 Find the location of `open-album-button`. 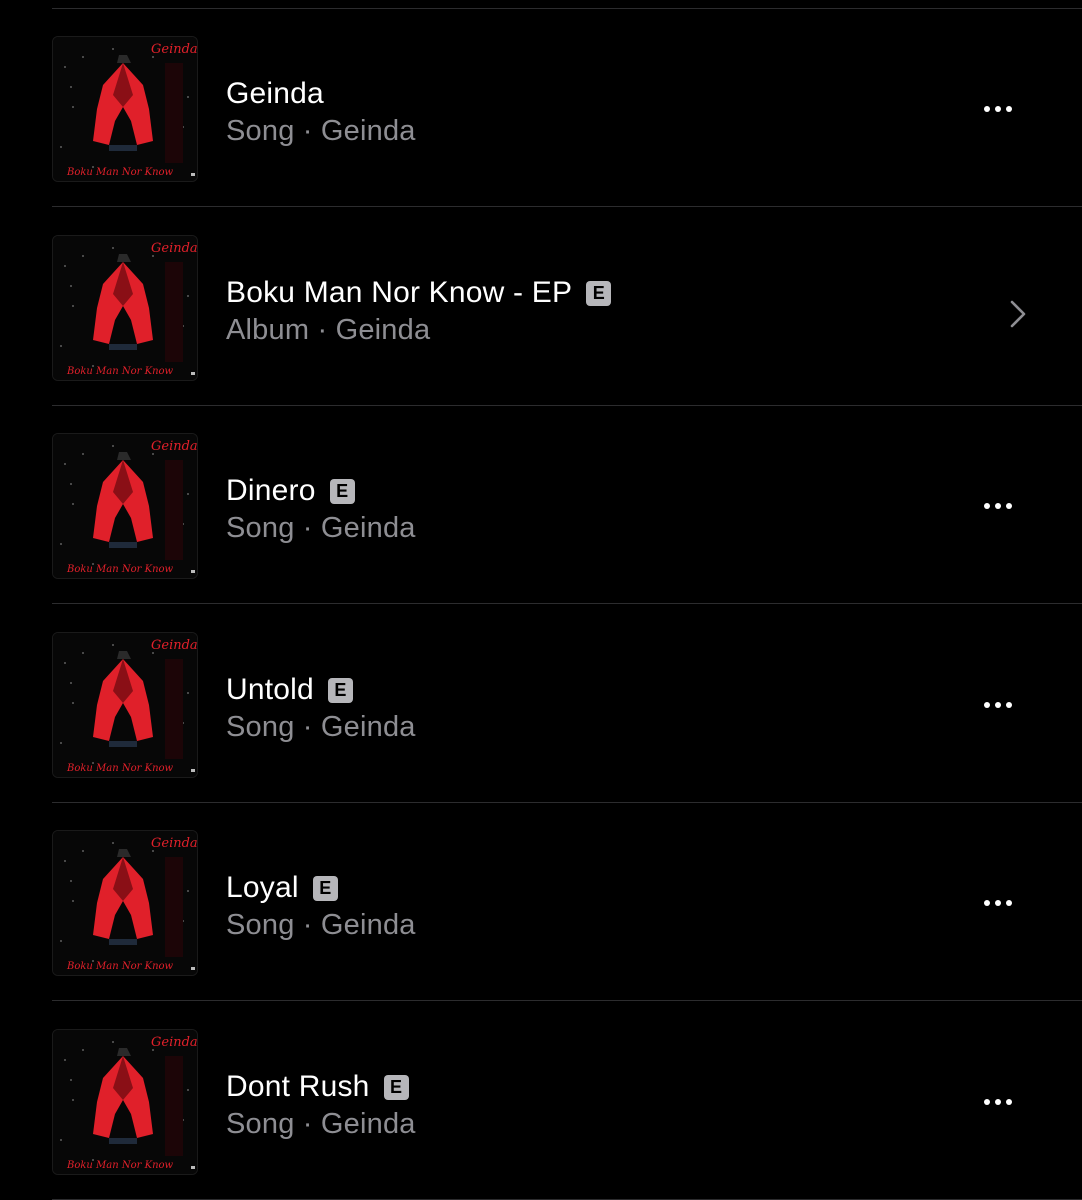

open-album-button is located at coordinates (1018, 314).